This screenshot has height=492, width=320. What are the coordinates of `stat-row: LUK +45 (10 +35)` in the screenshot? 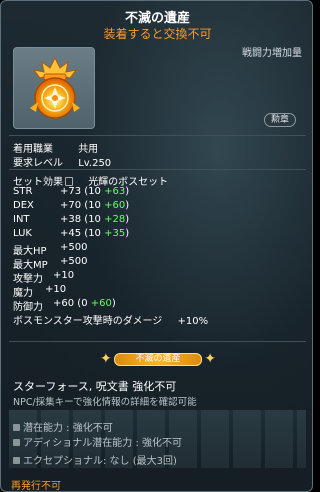 It's located at (71, 233).